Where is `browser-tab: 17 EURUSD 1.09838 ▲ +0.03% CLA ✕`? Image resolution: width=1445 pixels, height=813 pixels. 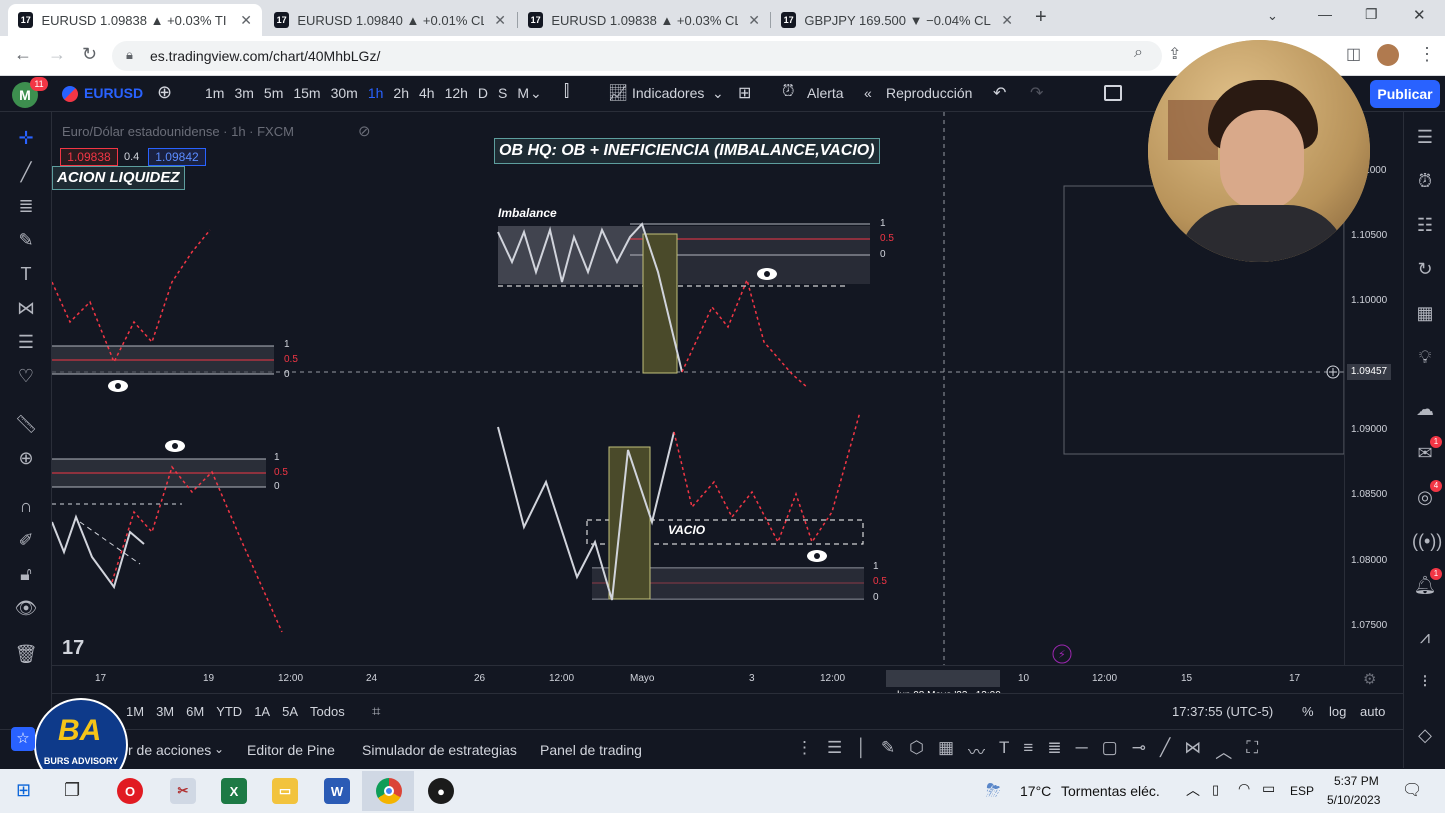
browser-tab: 17 EURUSD 1.09838 ▲ +0.03% CLA ✕ is located at coordinates (644, 20).